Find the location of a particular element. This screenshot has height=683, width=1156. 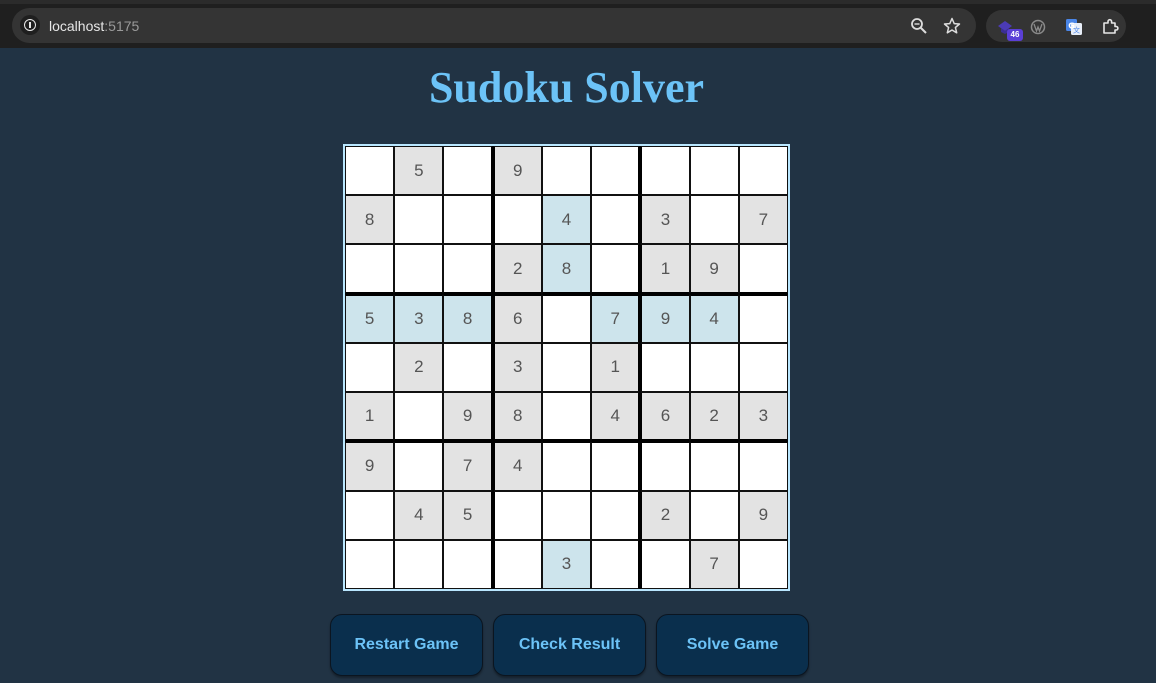

url-port: :5175 is located at coordinates (122, 26).